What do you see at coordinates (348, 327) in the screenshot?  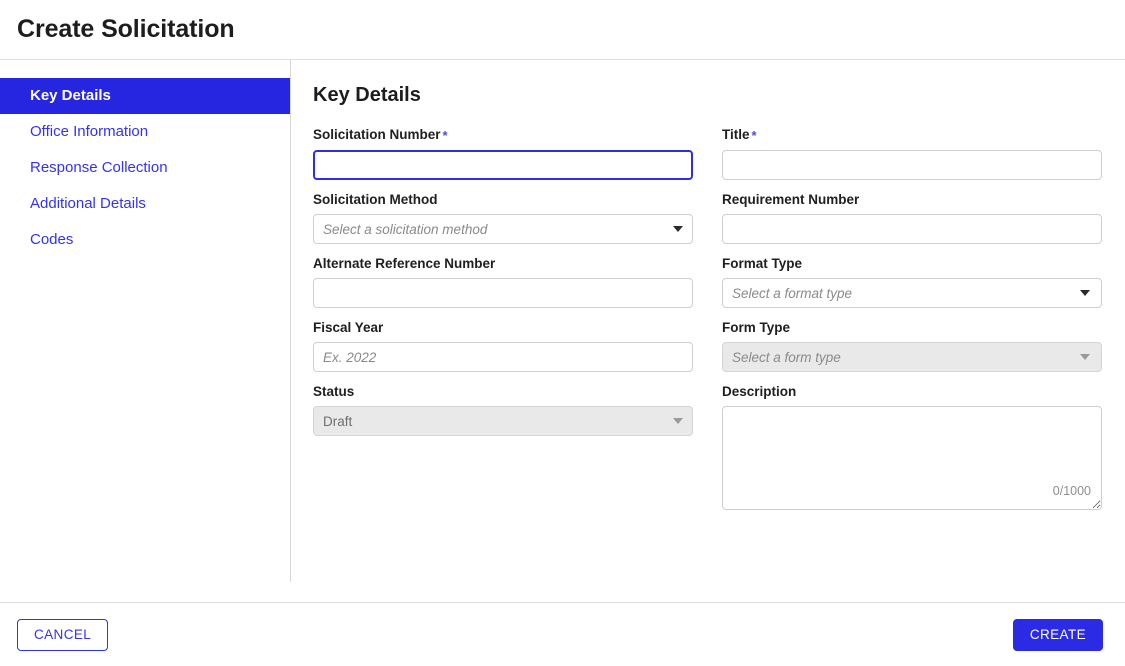 I see `label-fiscal-year: Fiscal Year` at bounding box center [348, 327].